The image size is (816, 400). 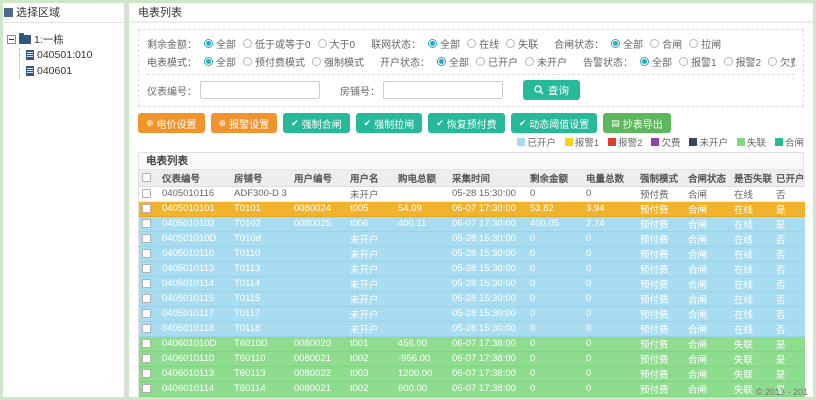 What do you see at coordinates (171, 123) in the screenshot?
I see `action-button: ⊕ 电价设置` at bounding box center [171, 123].